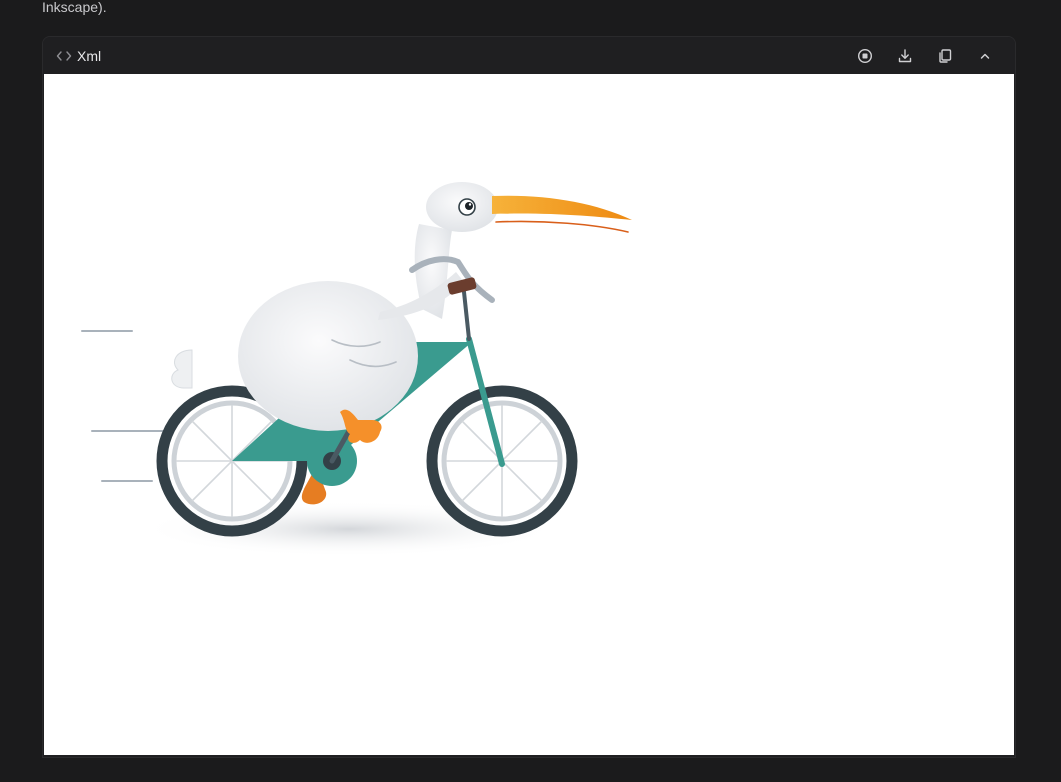  I want to click on chevron-up-icon, so click(985, 56).